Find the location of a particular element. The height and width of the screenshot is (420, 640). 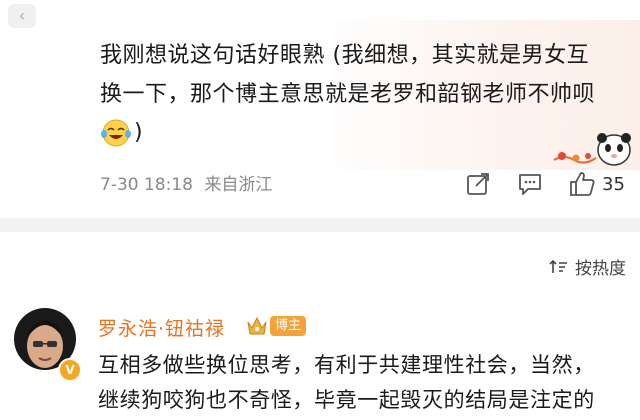

verified-badge: V is located at coordinates (70, 370).